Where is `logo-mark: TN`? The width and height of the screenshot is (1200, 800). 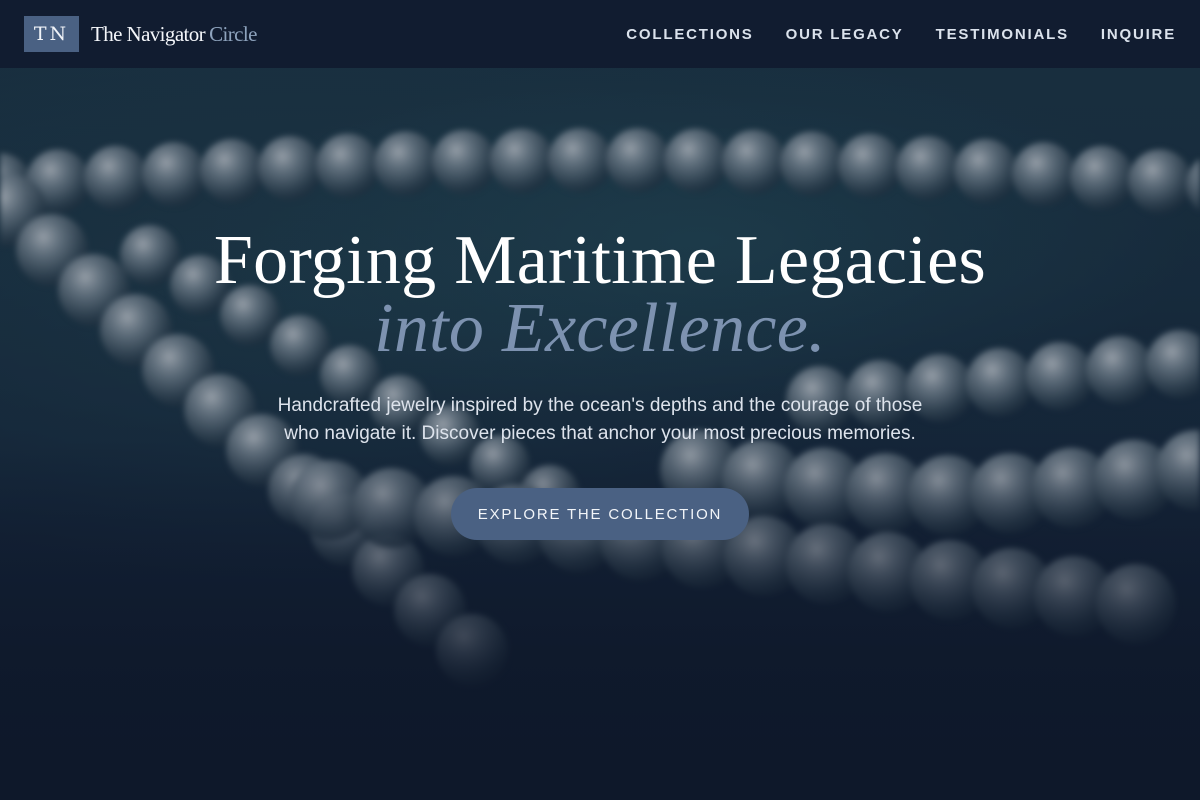
logo-mark: TN is located at coordinates (51, 34).